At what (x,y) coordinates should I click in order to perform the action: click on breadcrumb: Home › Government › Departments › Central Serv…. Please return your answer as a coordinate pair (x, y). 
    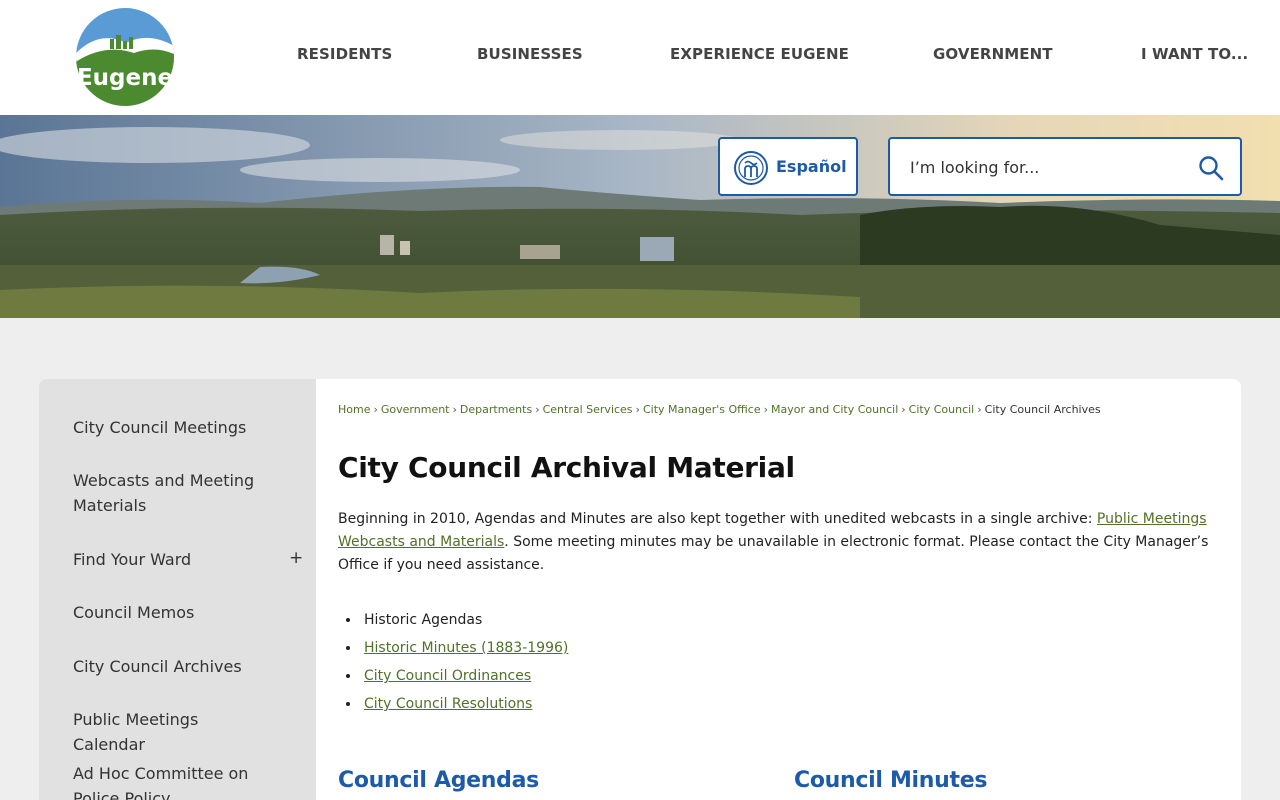
    Looking at the image, I should click on (719, 409).